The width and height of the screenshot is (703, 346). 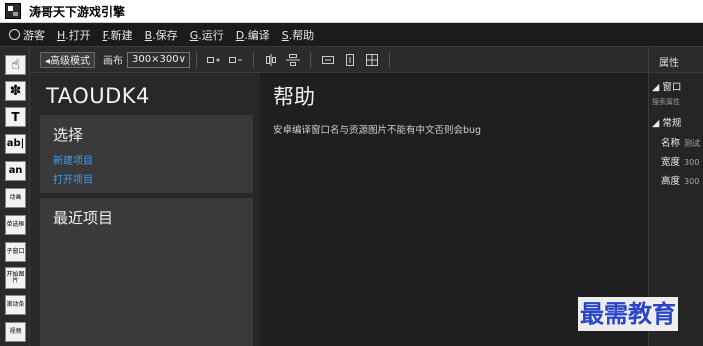 What do you see at coordinates (73, 178) in the screenshot?
I see `open-project-link: 打开项目` at bounding box center [73, 178].